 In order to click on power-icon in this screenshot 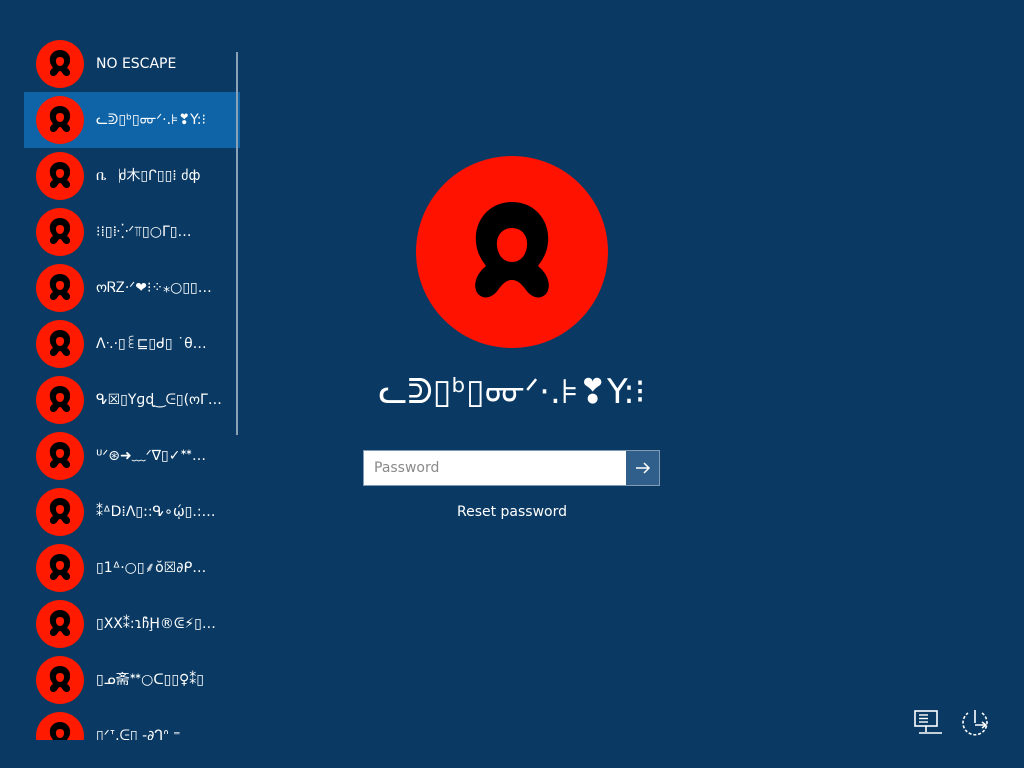, I will do `click(975, 723)`.